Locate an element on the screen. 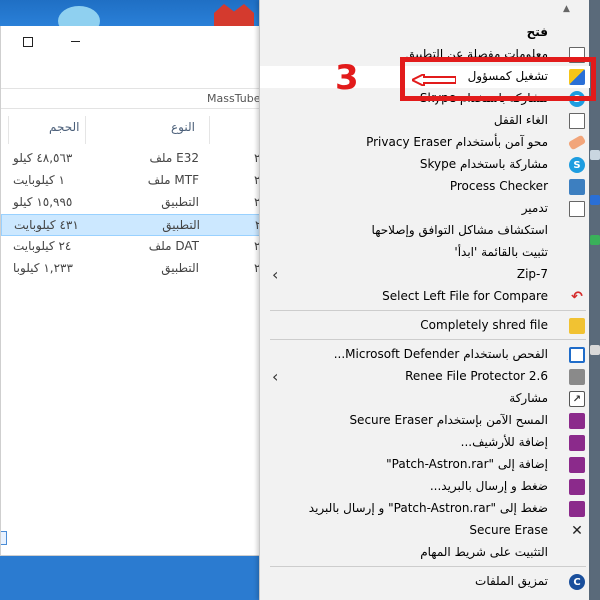 This screenshot has height=600, width=600. file-type: ملف MTF is located at coordinates (173, 180).